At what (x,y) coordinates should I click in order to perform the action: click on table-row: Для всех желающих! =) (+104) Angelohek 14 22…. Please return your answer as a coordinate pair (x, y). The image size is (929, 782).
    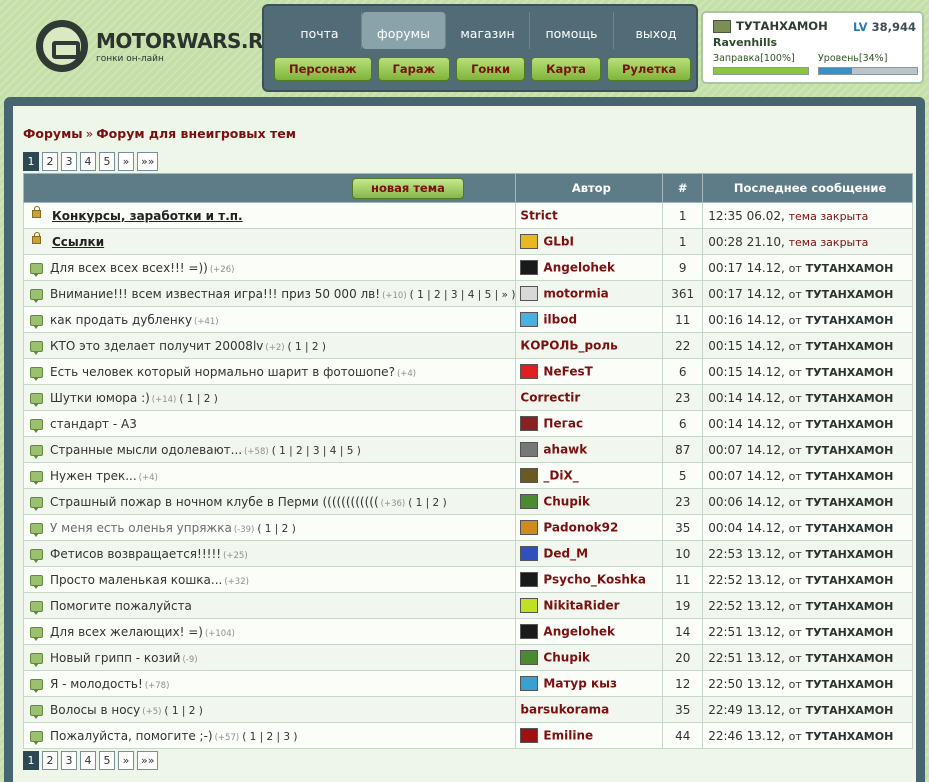
    Looking at the image, I should click on (467, 631).